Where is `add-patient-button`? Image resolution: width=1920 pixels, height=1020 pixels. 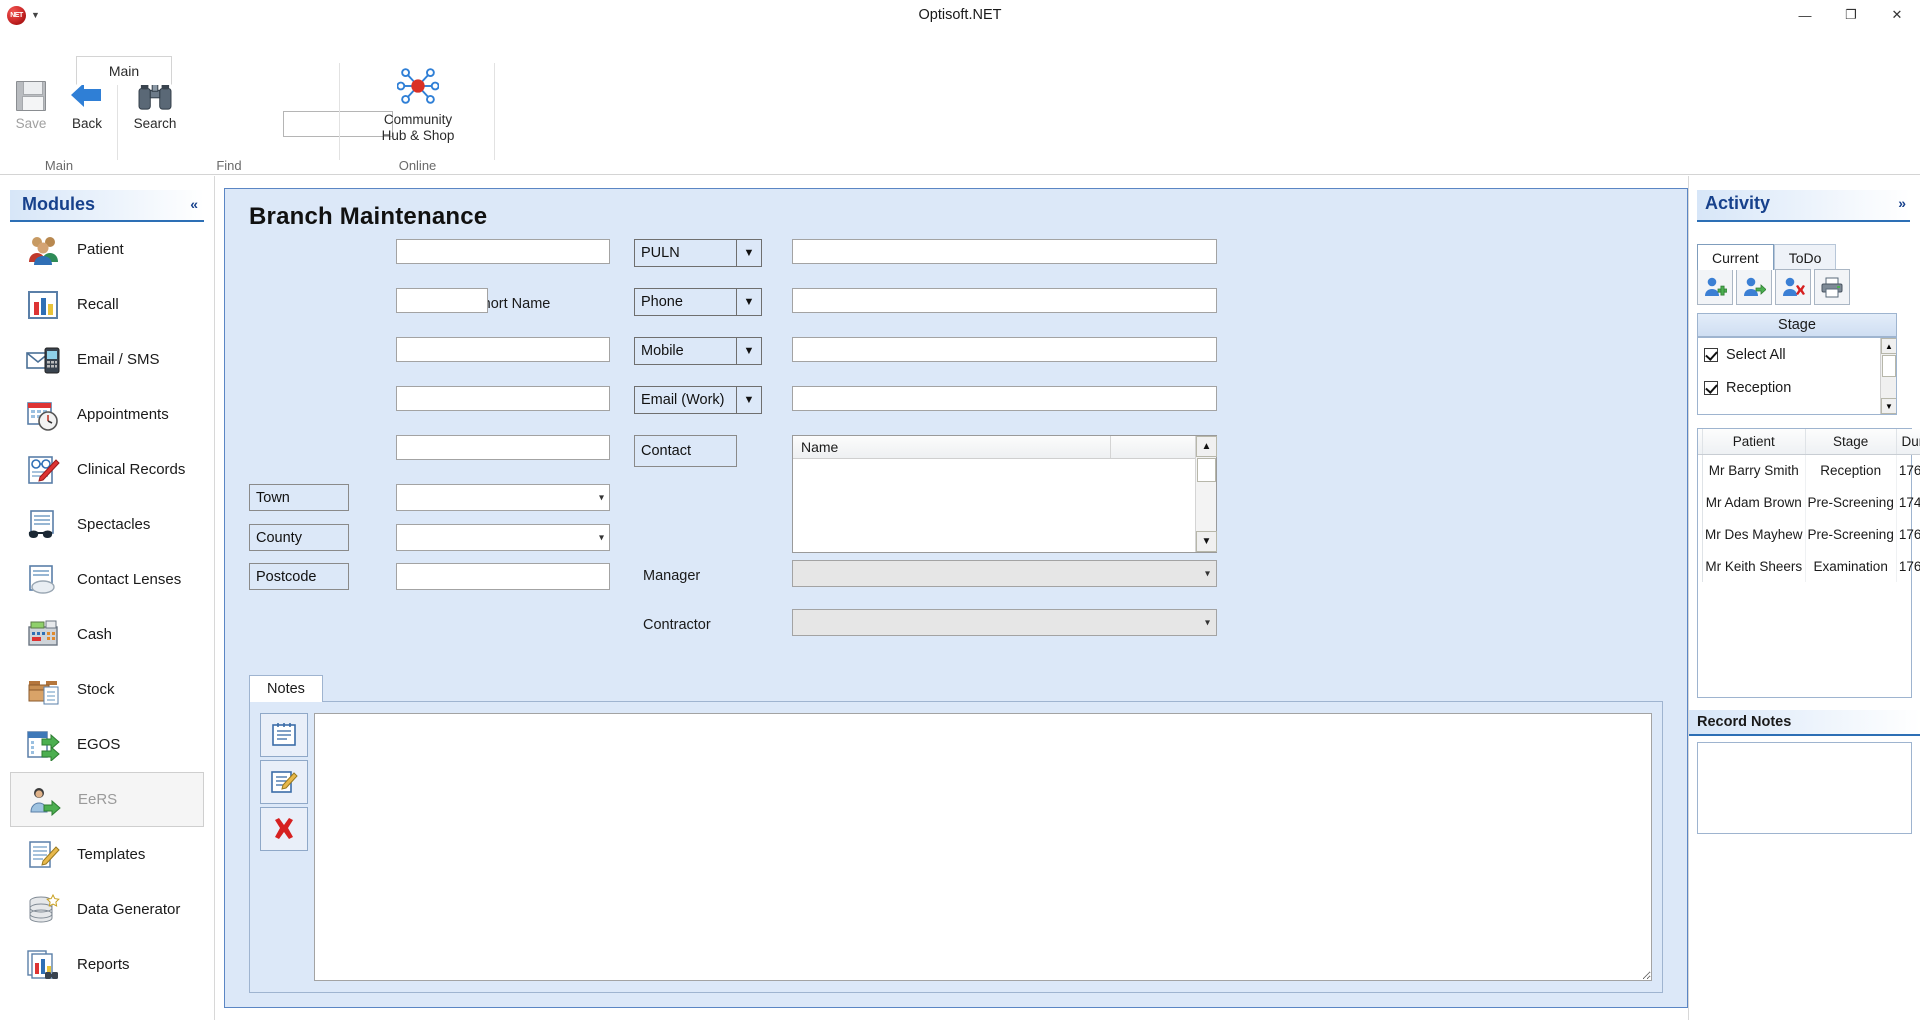
add-patient-button is located at coordinates (1715, 287).